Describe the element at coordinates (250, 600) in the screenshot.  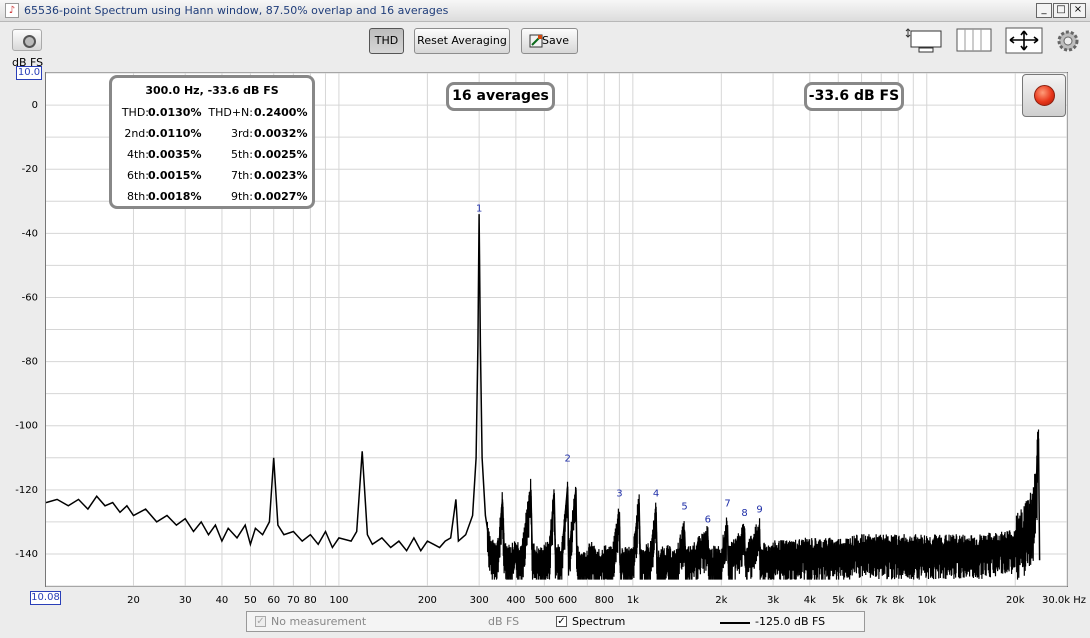
I see `x-tick-label: 50` at that location.